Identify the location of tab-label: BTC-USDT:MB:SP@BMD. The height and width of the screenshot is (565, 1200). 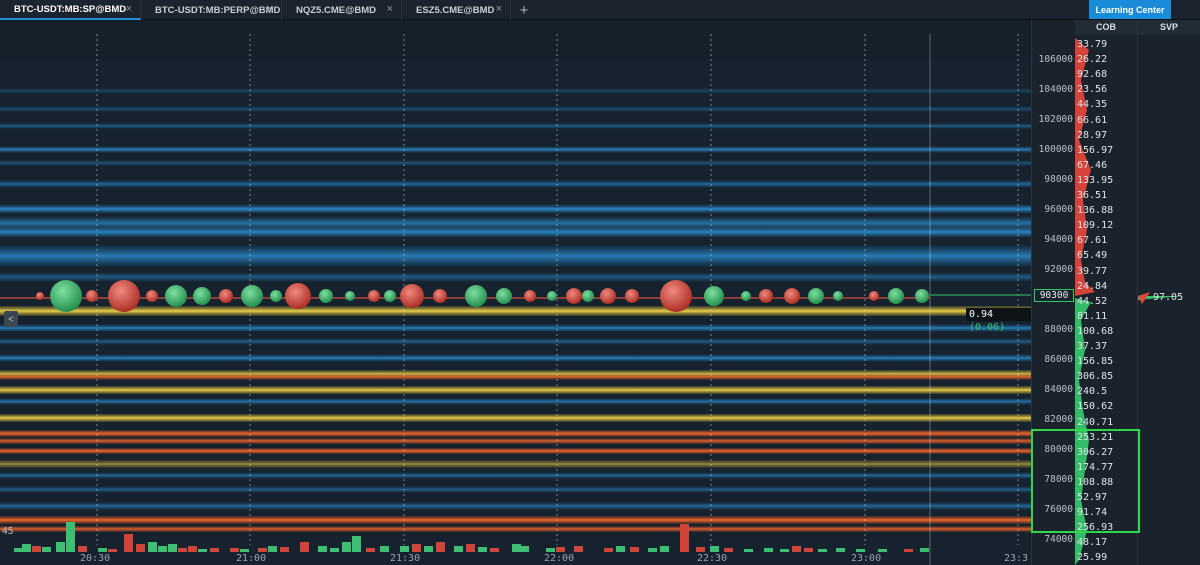
(70, 9).